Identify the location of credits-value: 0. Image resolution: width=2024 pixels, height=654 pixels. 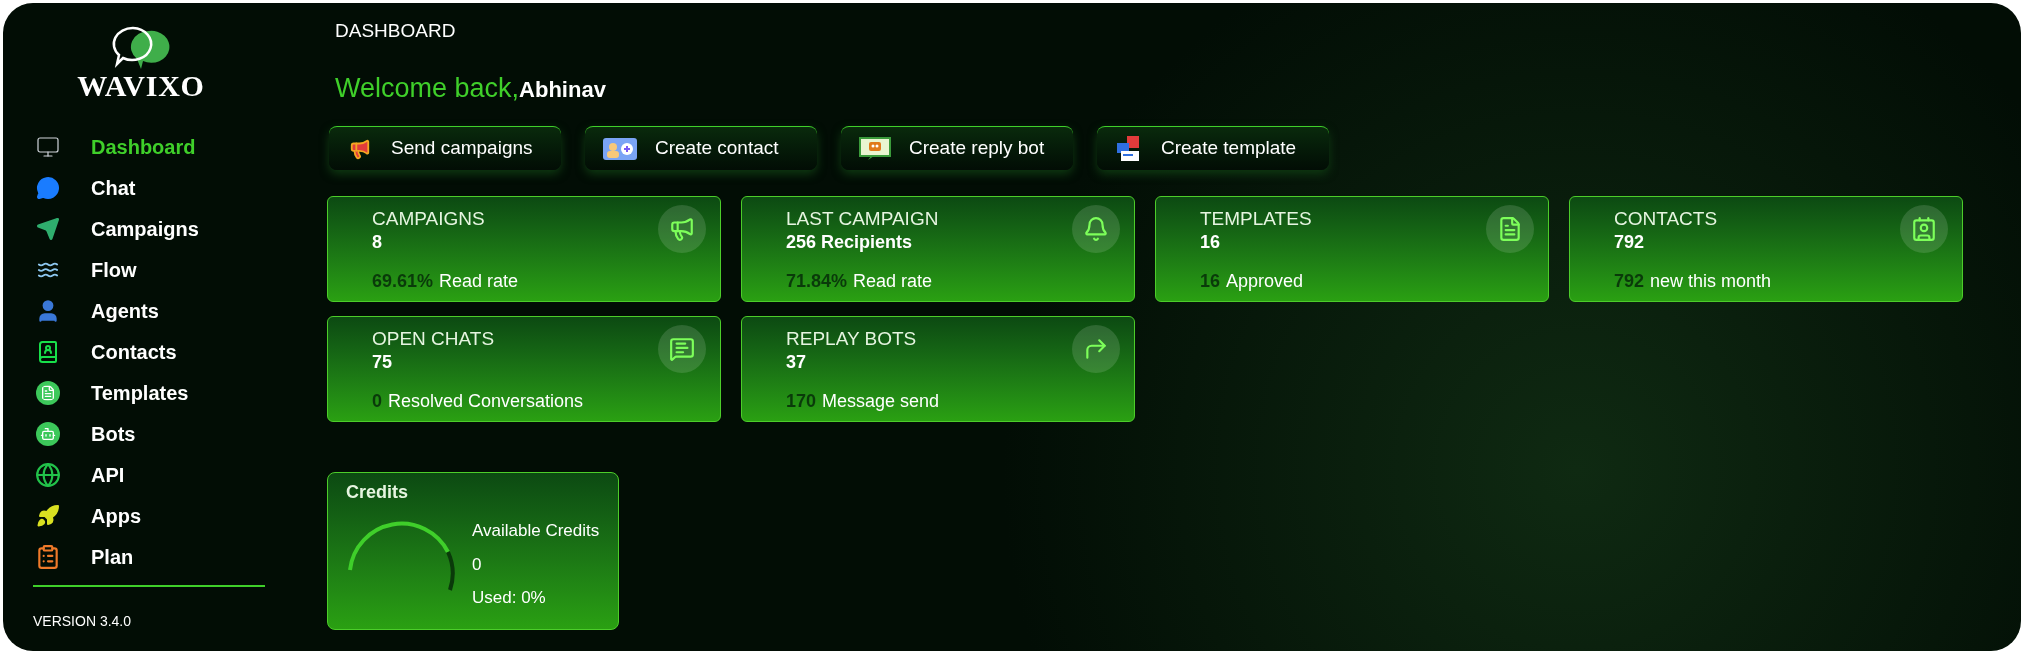
(477, 564).